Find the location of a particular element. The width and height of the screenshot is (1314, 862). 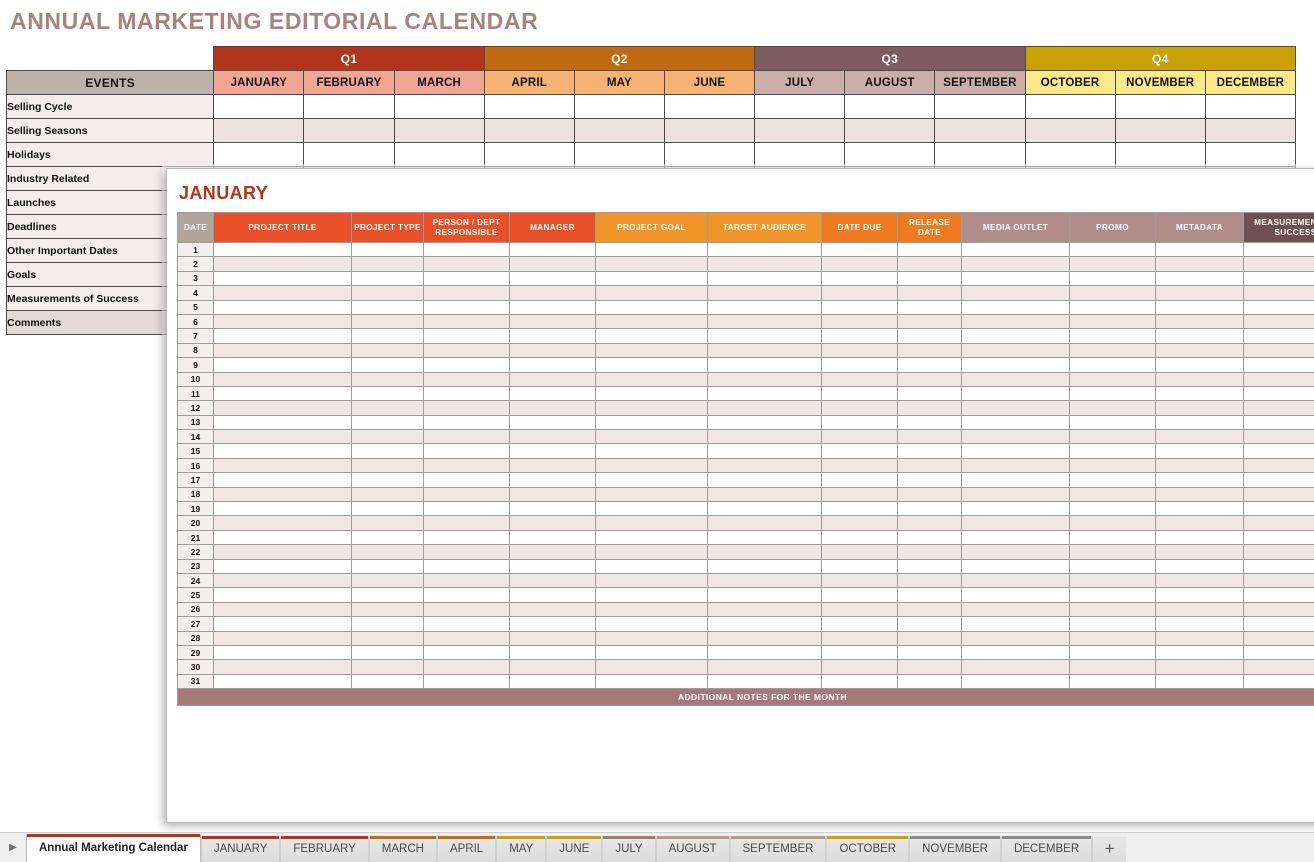

sheet-tab-august: AUGUST is located at coordinates (692, 849).